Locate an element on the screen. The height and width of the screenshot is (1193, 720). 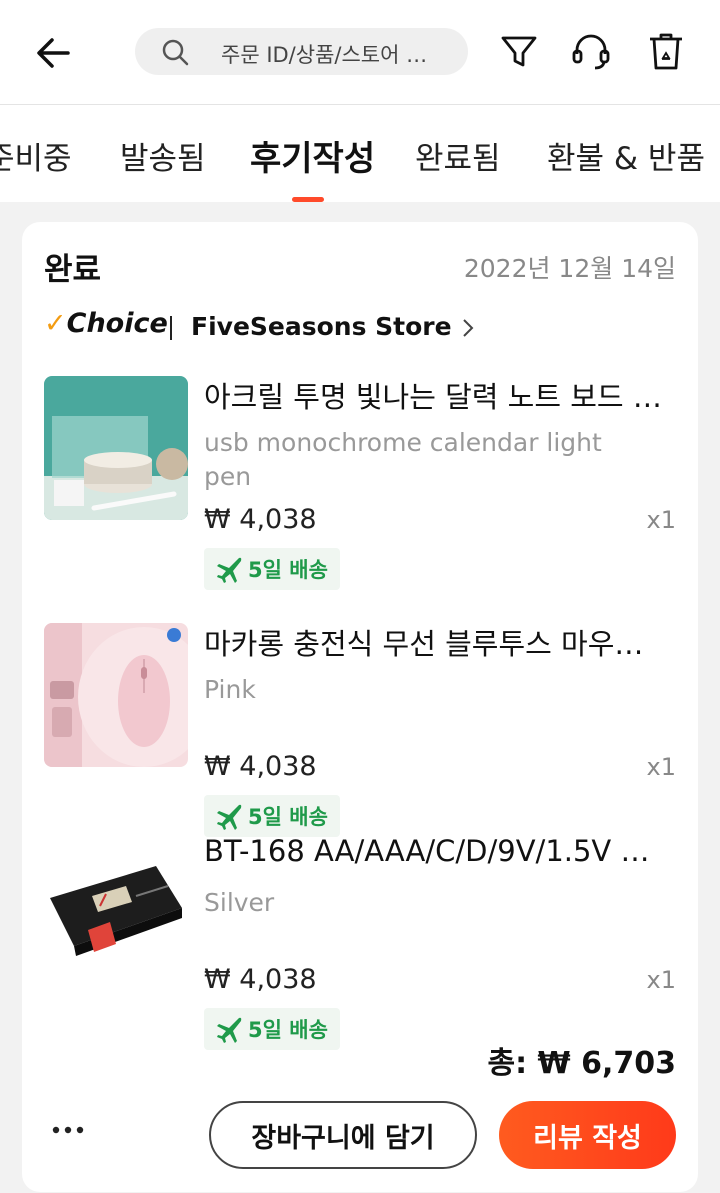
product-image-pink-mouse is located at coordinates (116, 695).